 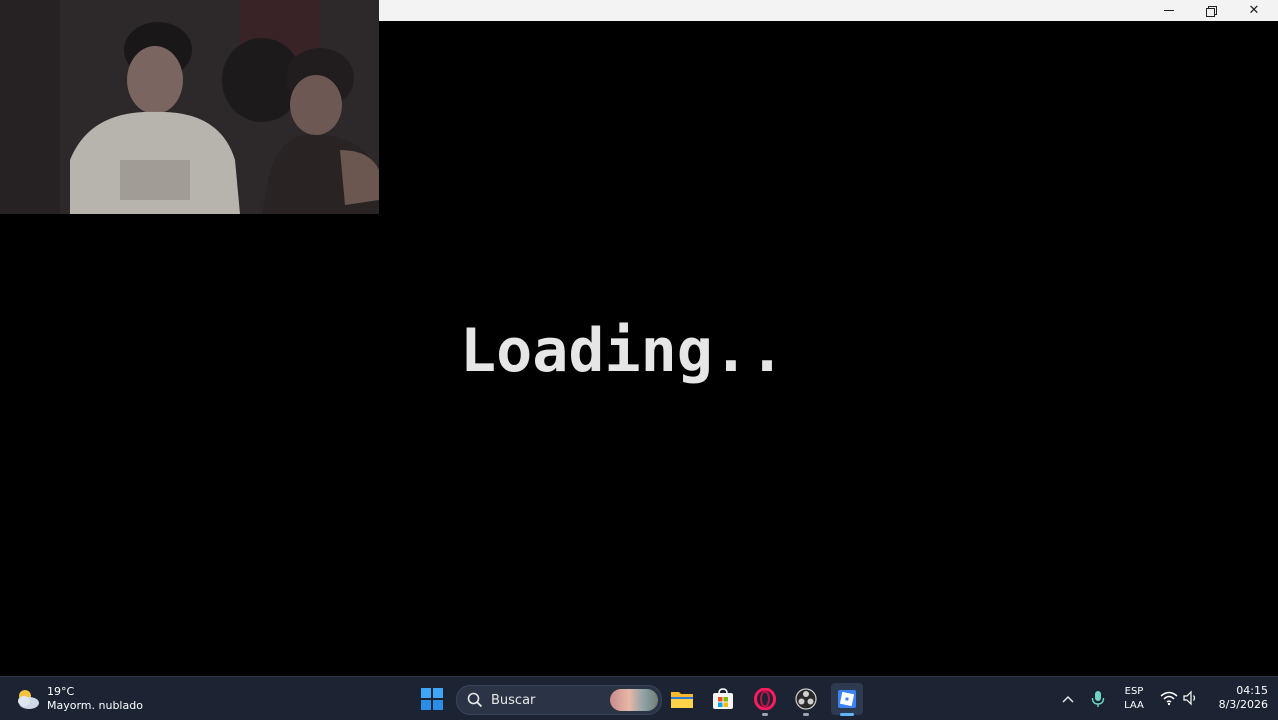 What do you see at coordinates (475, 700) in the screenshot?
I see `search-icon` at bounding box center [475, 700].